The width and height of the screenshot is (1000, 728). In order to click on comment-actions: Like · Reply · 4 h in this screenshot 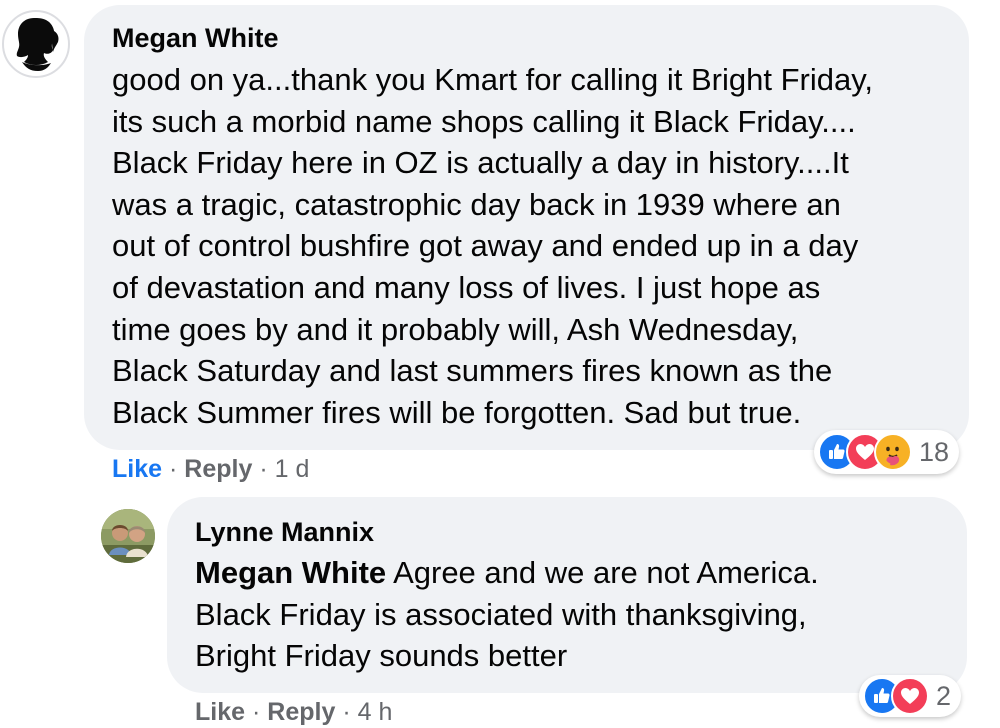, I will do `click(293, 712)`.